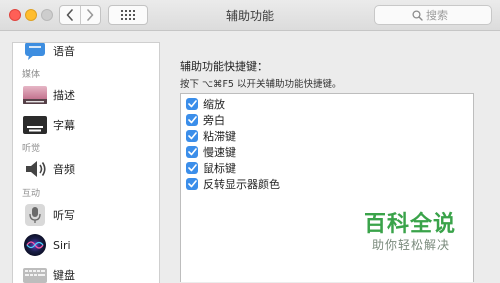  Describe the element at coordinates (31, 75) in the screenshot. I see `sidebar-group-media: 媒体` at that location.